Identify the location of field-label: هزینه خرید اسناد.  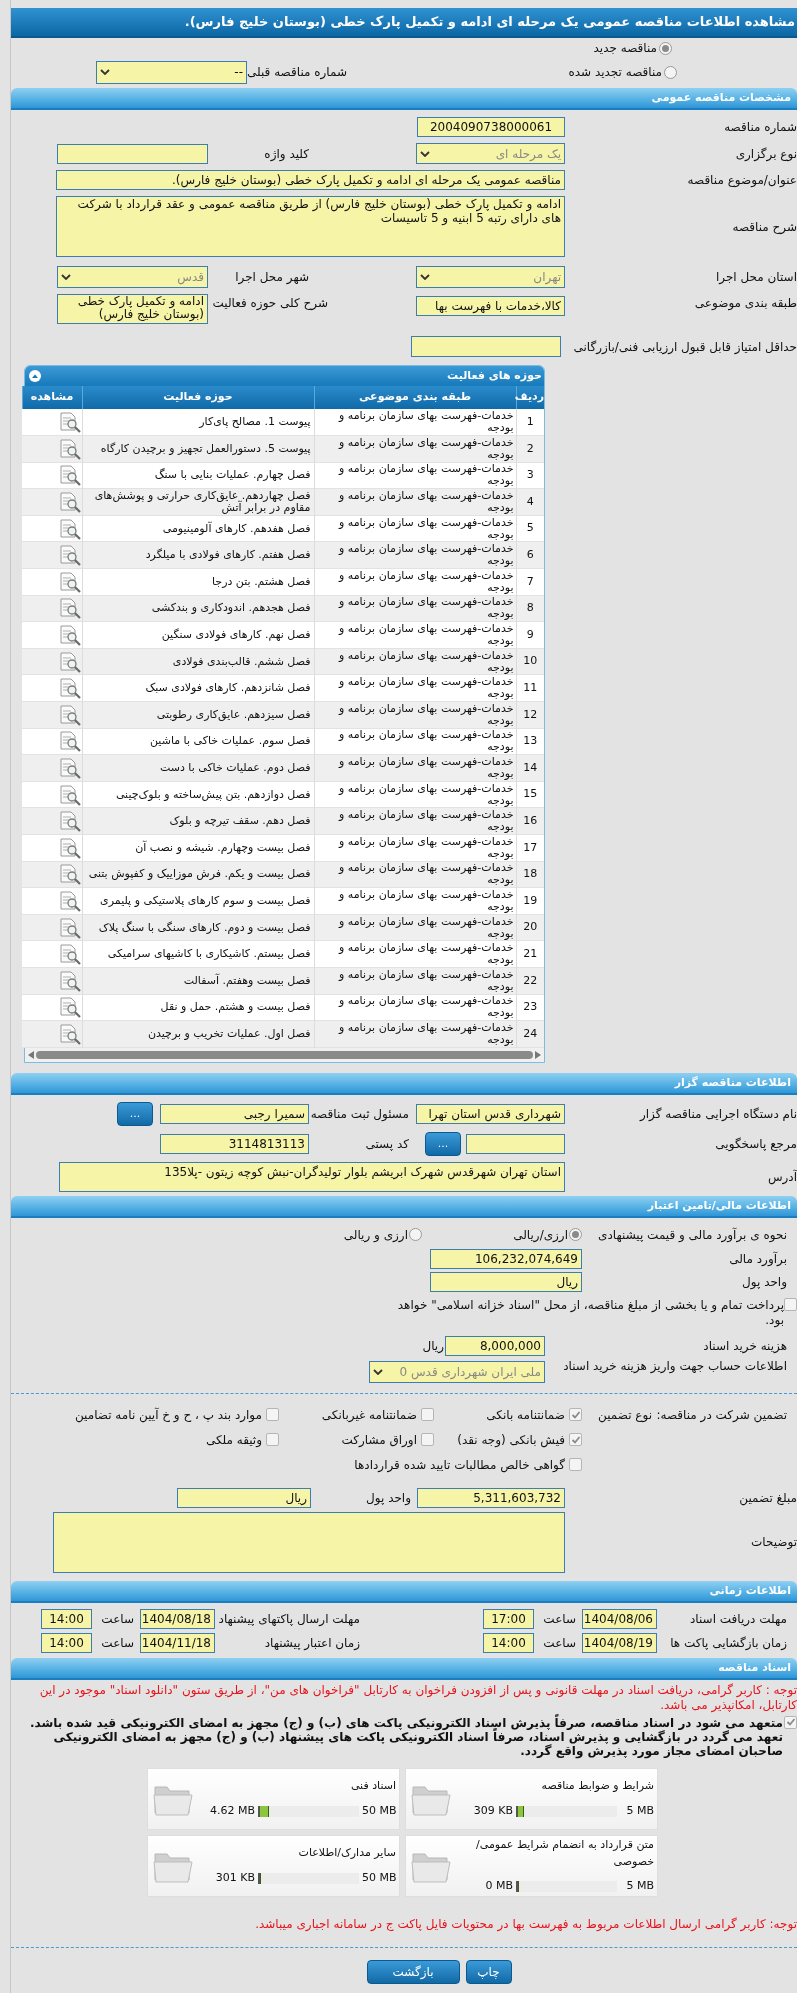
(745, 1346).